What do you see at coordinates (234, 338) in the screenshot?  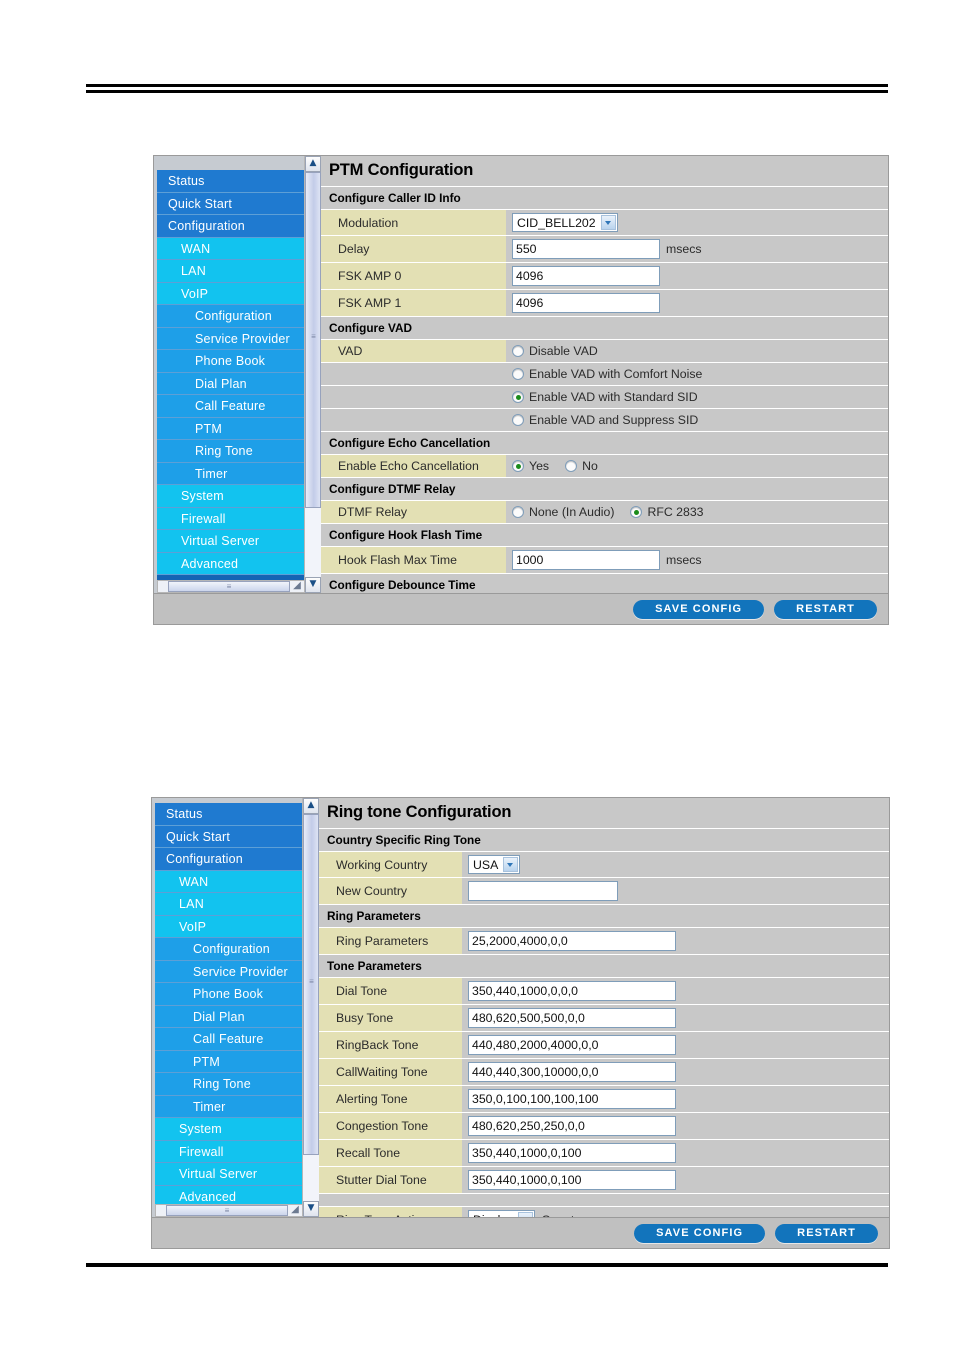 I see `ptm-sidebar-item-service-provider: Service Provider` at bounding box center [234, 338].